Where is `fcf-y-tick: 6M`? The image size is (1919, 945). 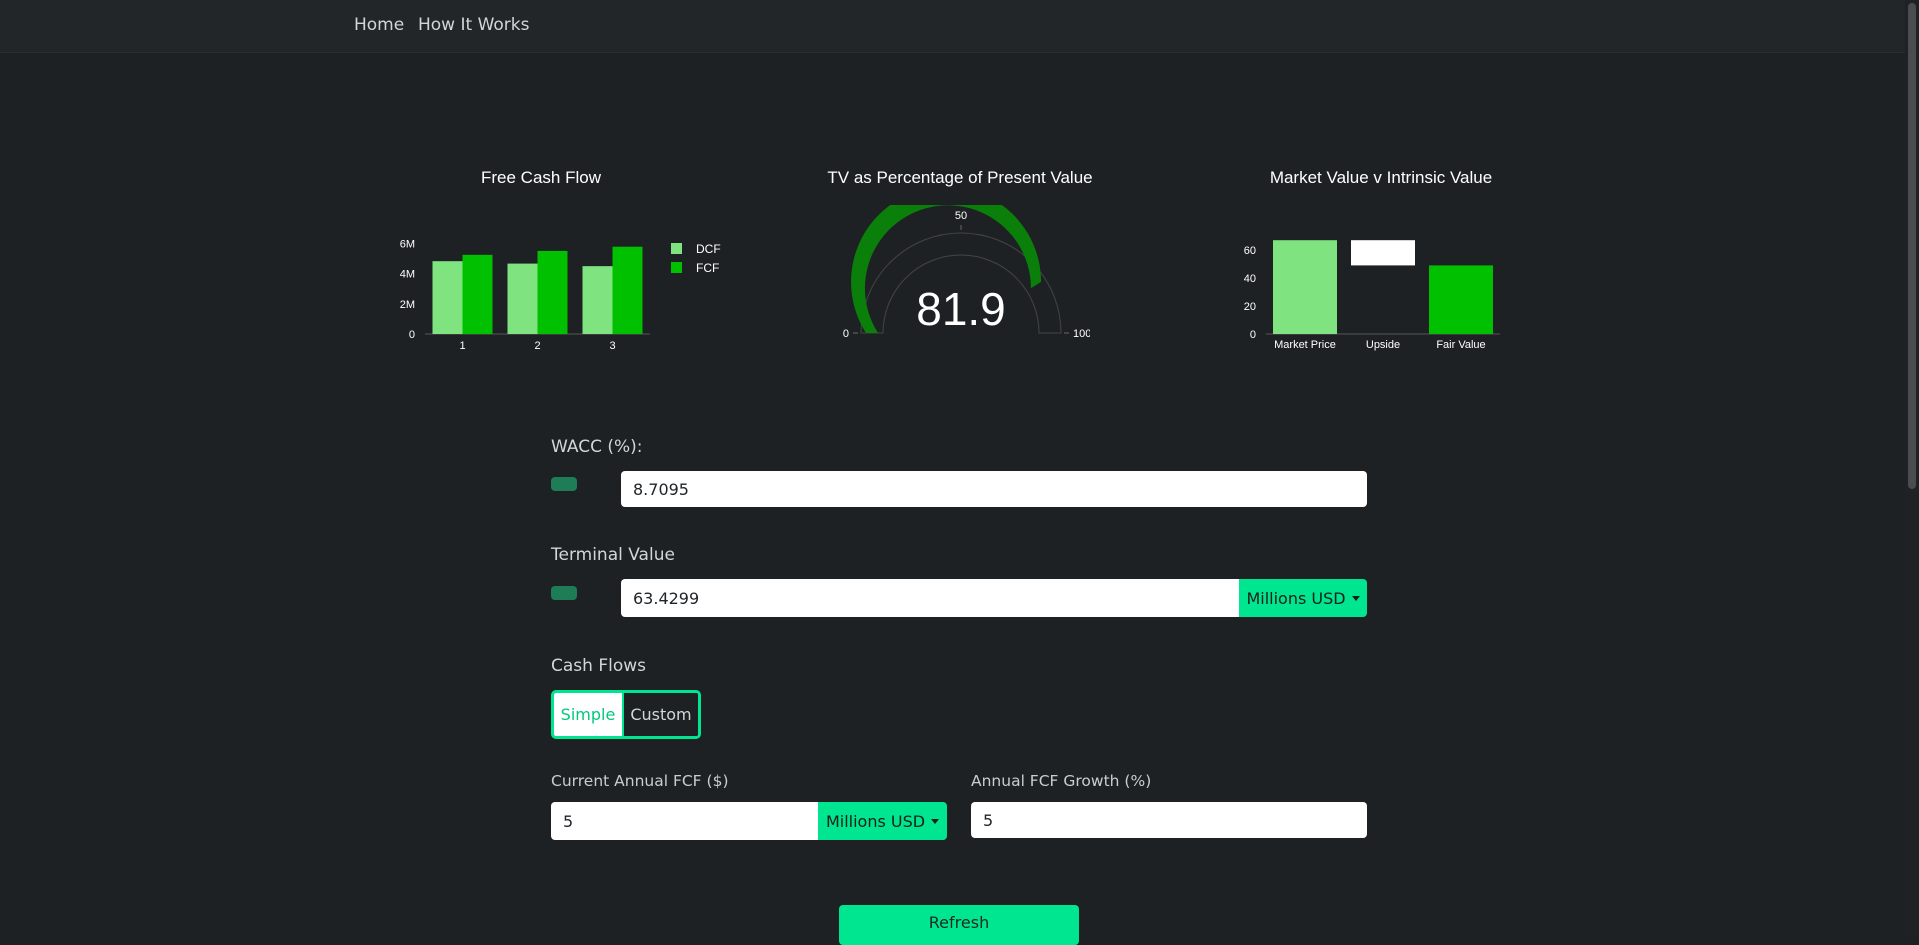 fcf-y-tick: 6M is located at coordinates (407, 245).